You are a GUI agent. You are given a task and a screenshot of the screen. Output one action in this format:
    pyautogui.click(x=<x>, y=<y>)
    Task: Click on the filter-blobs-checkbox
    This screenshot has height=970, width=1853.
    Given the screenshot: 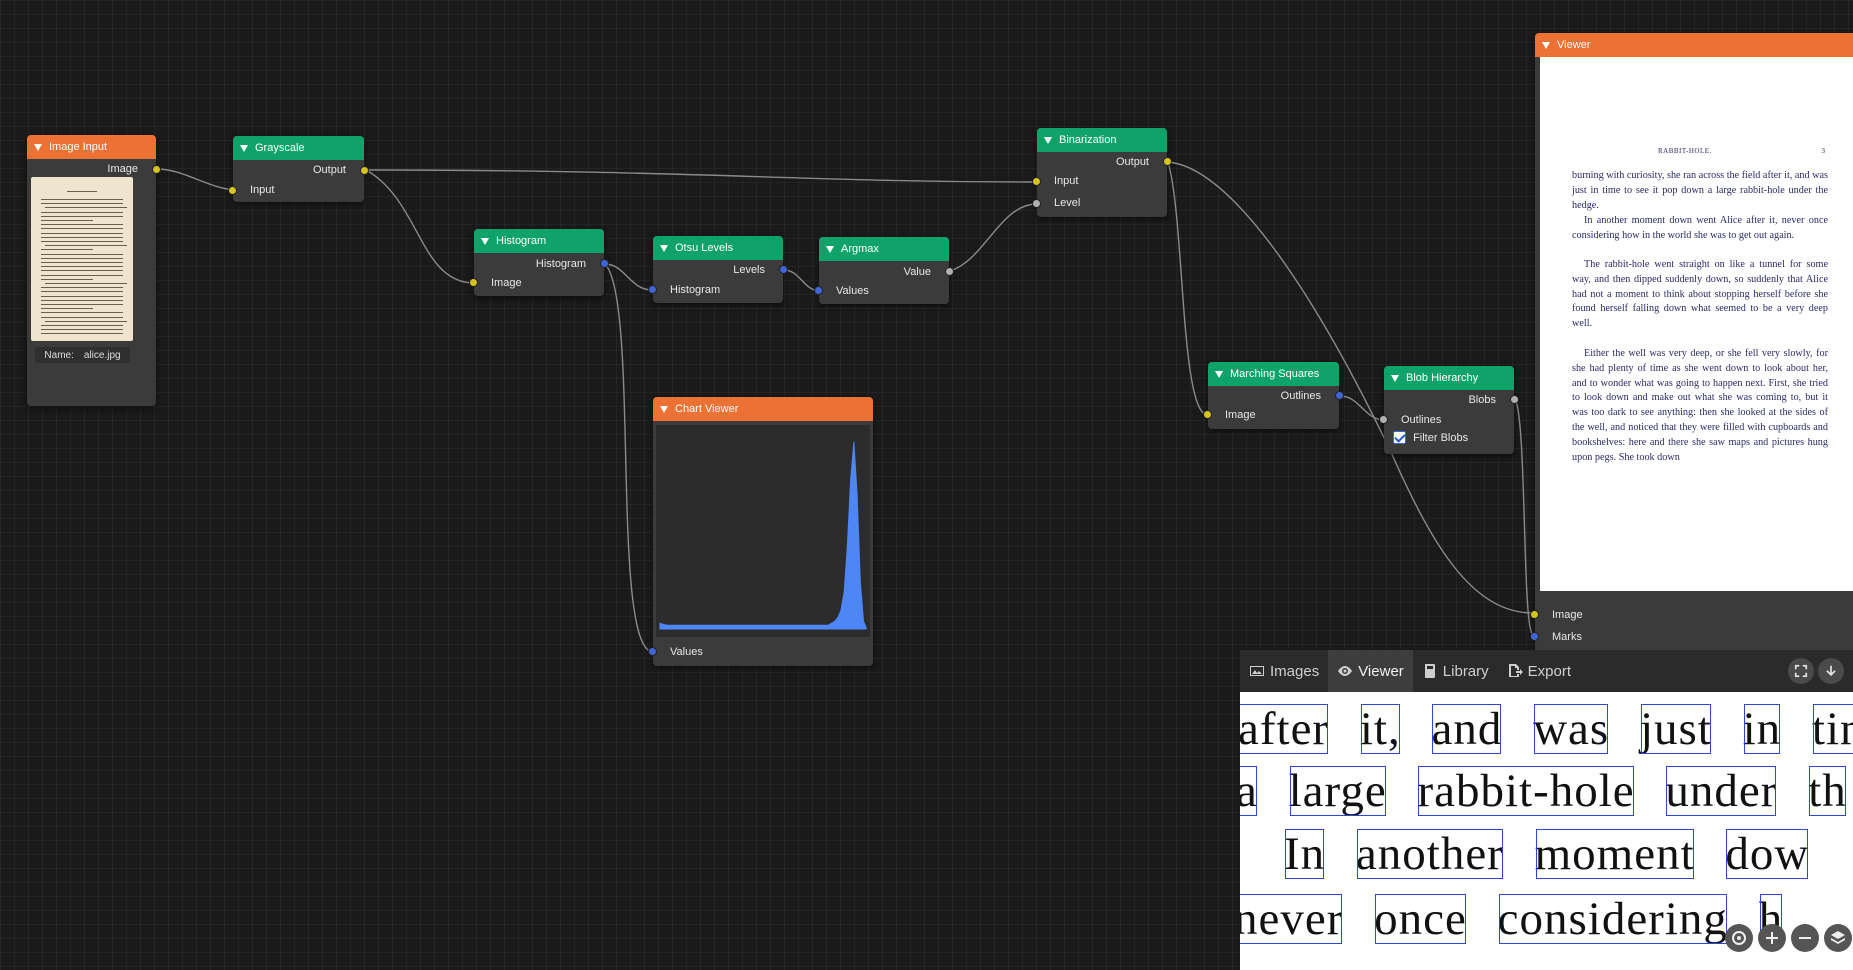 What is the action you would take?
    pyautogui.click(x=1399, y=437)
    